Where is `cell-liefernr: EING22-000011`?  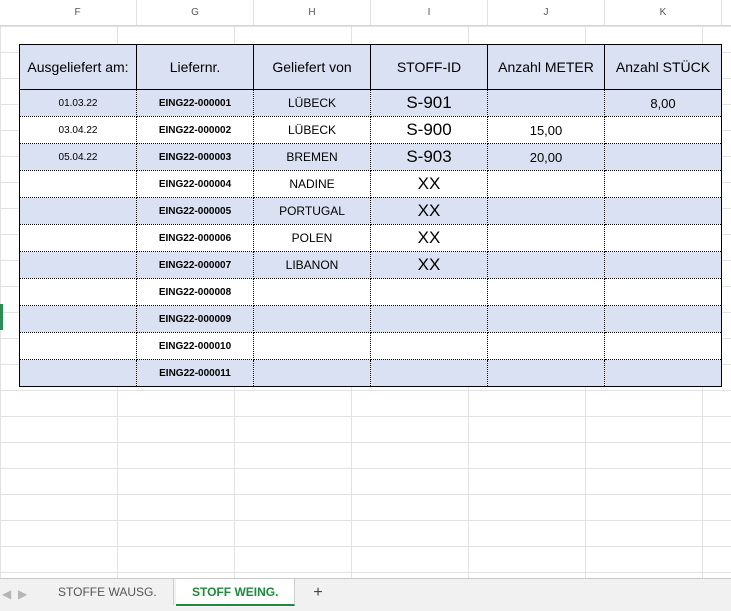 cell-liefernr: EING22-000011 is located at coordinates (195, 373).